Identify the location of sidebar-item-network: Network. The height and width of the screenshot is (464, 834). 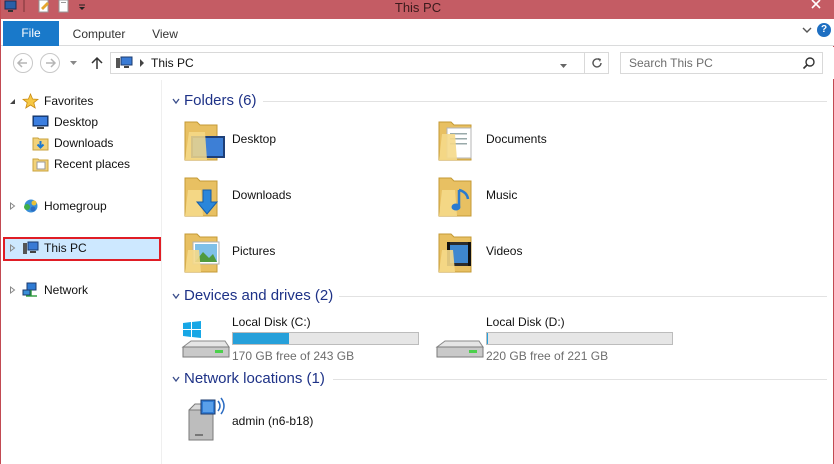
(84, 290).